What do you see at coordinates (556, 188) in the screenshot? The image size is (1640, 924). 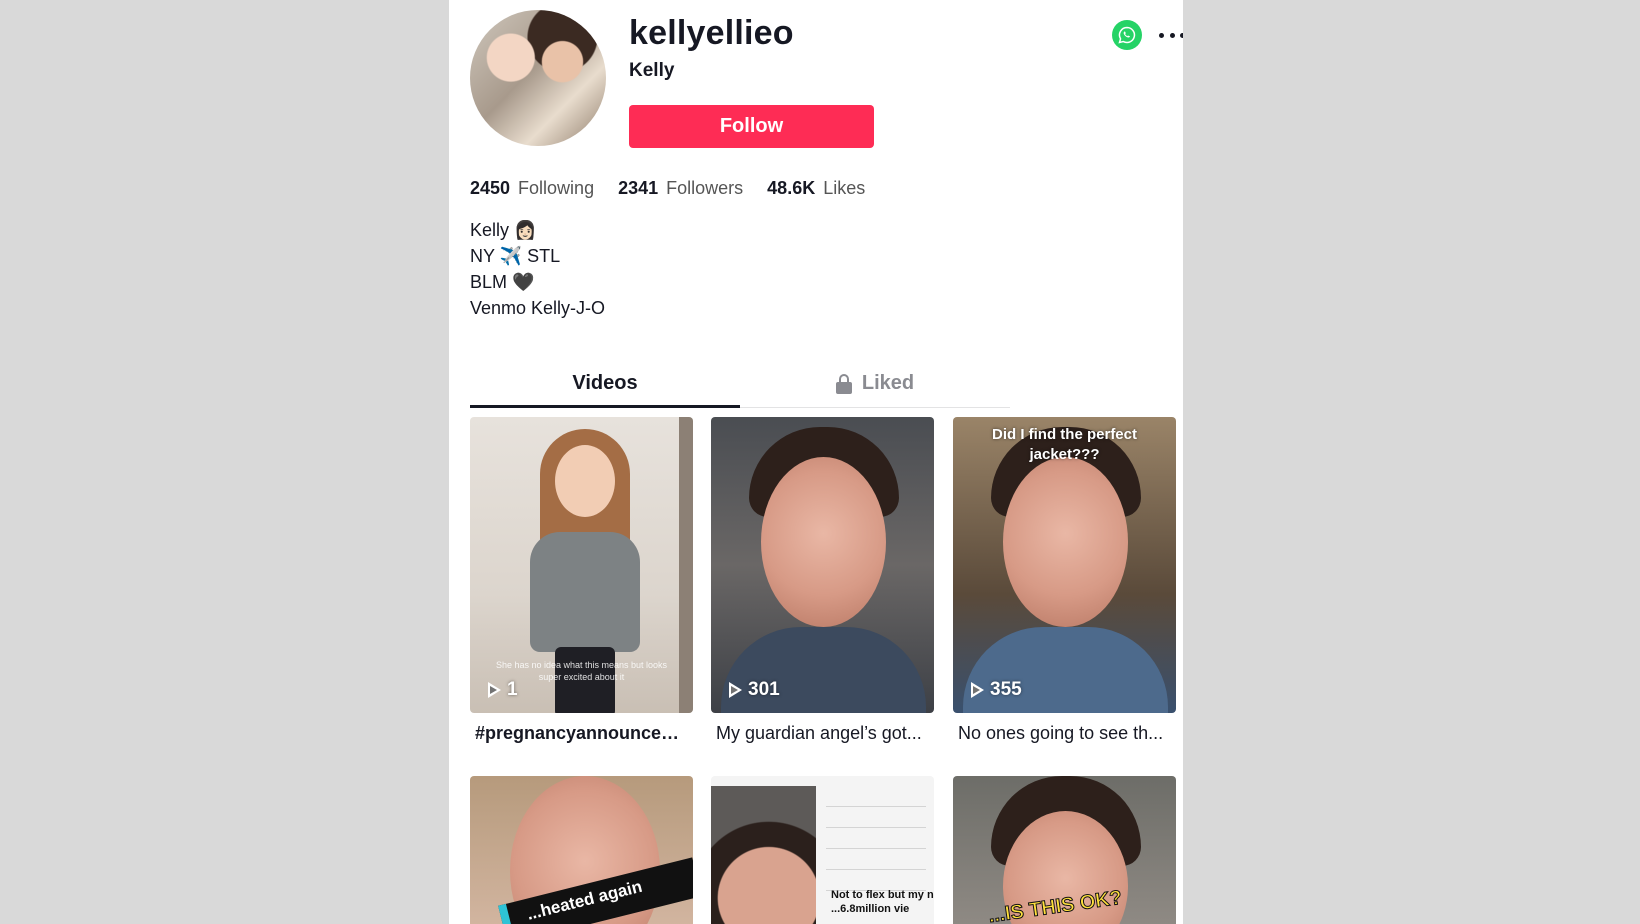 I see `stat-label: Following` at bounding box center [556, 188].